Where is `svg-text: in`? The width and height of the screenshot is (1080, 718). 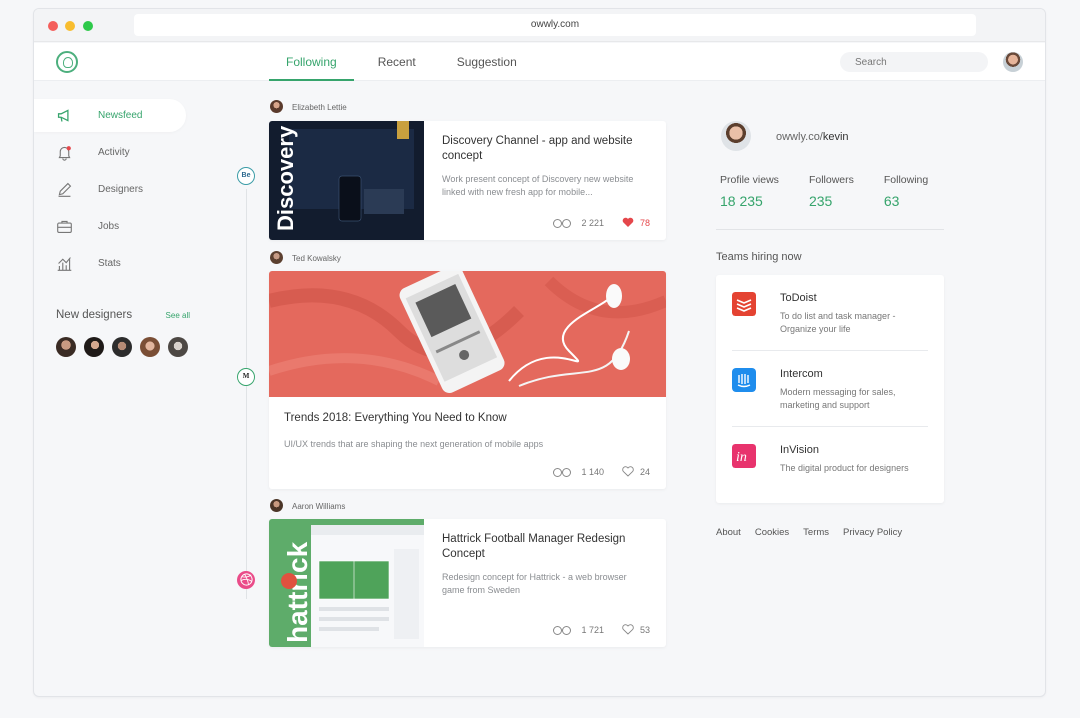 svg-text: in is located at coordinates (741, 457).